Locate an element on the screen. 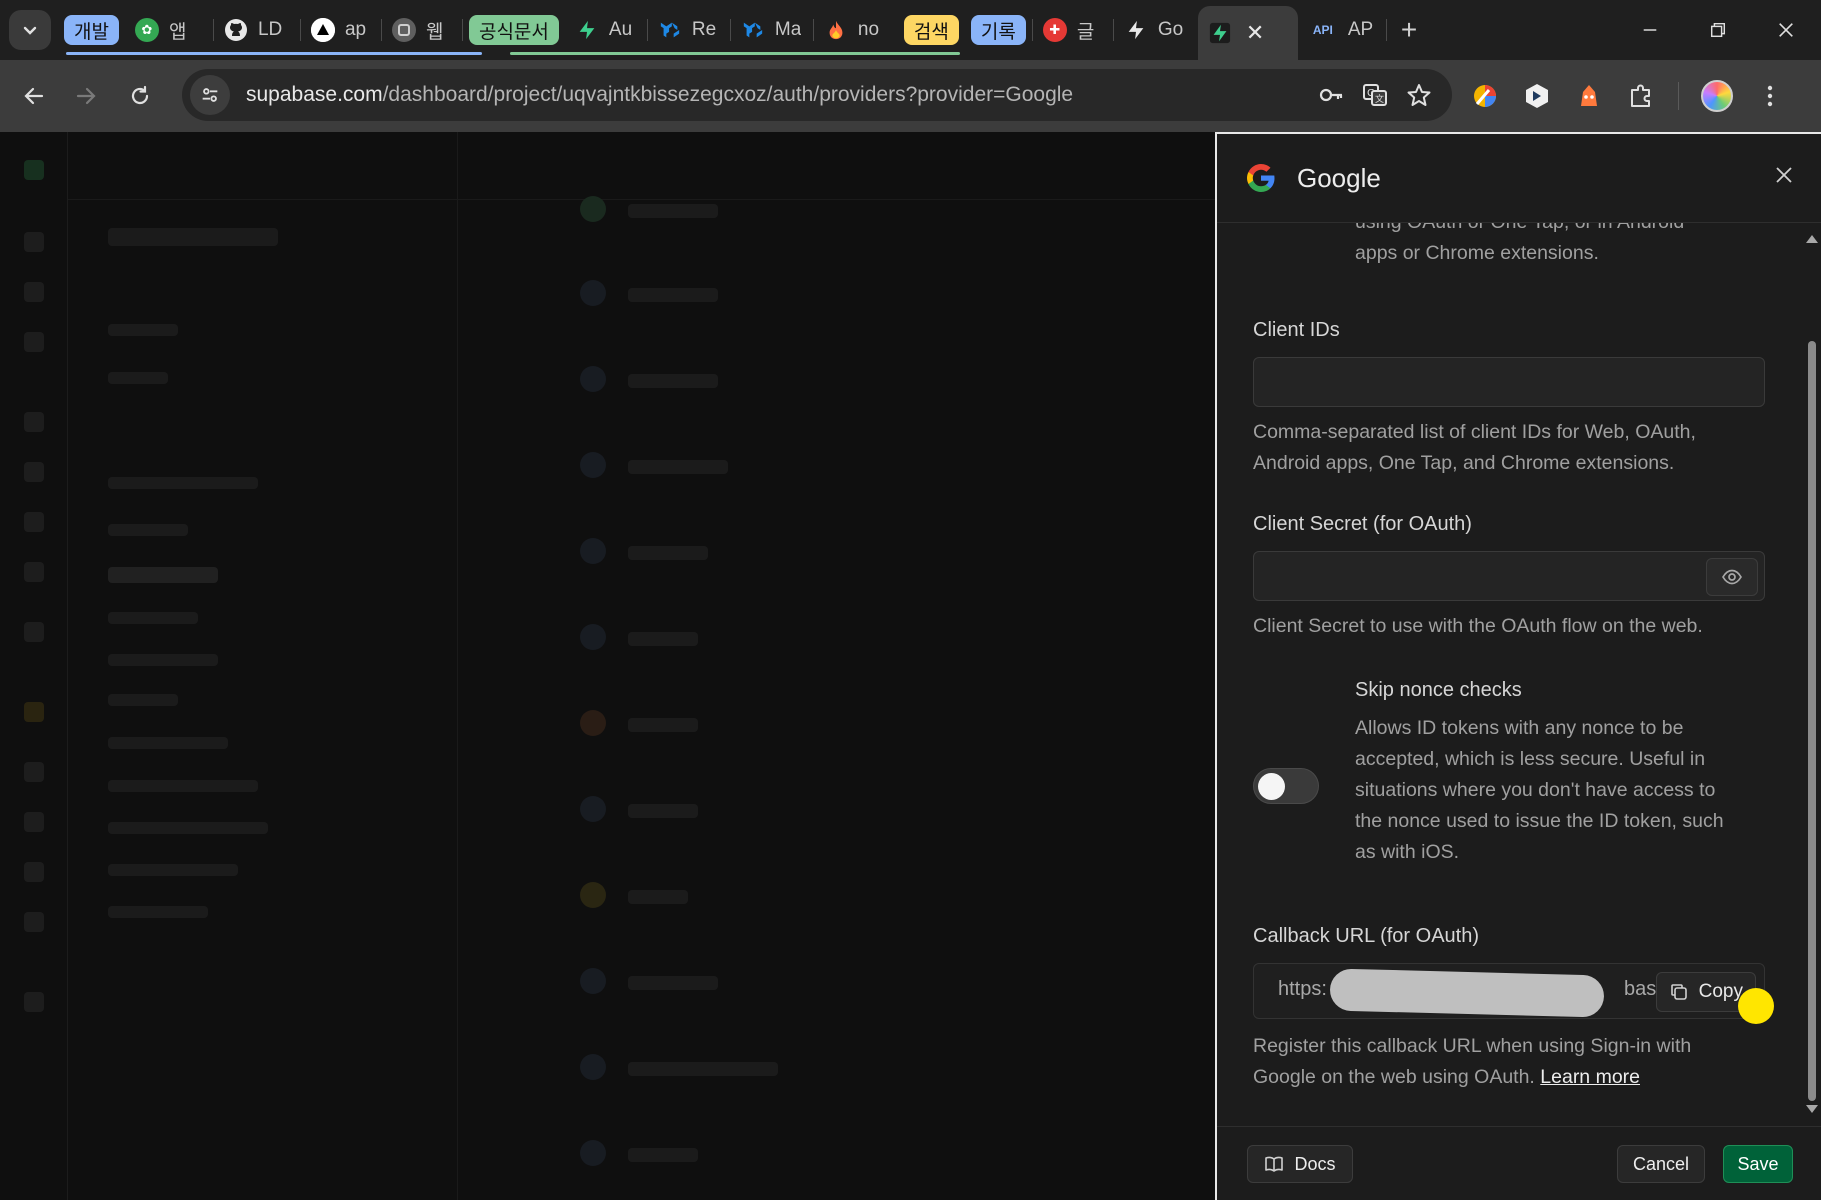 The image size is (1821, 1200). client-secret-label: Client Secret (for OAuth) is located at coordinates (1362, 524).